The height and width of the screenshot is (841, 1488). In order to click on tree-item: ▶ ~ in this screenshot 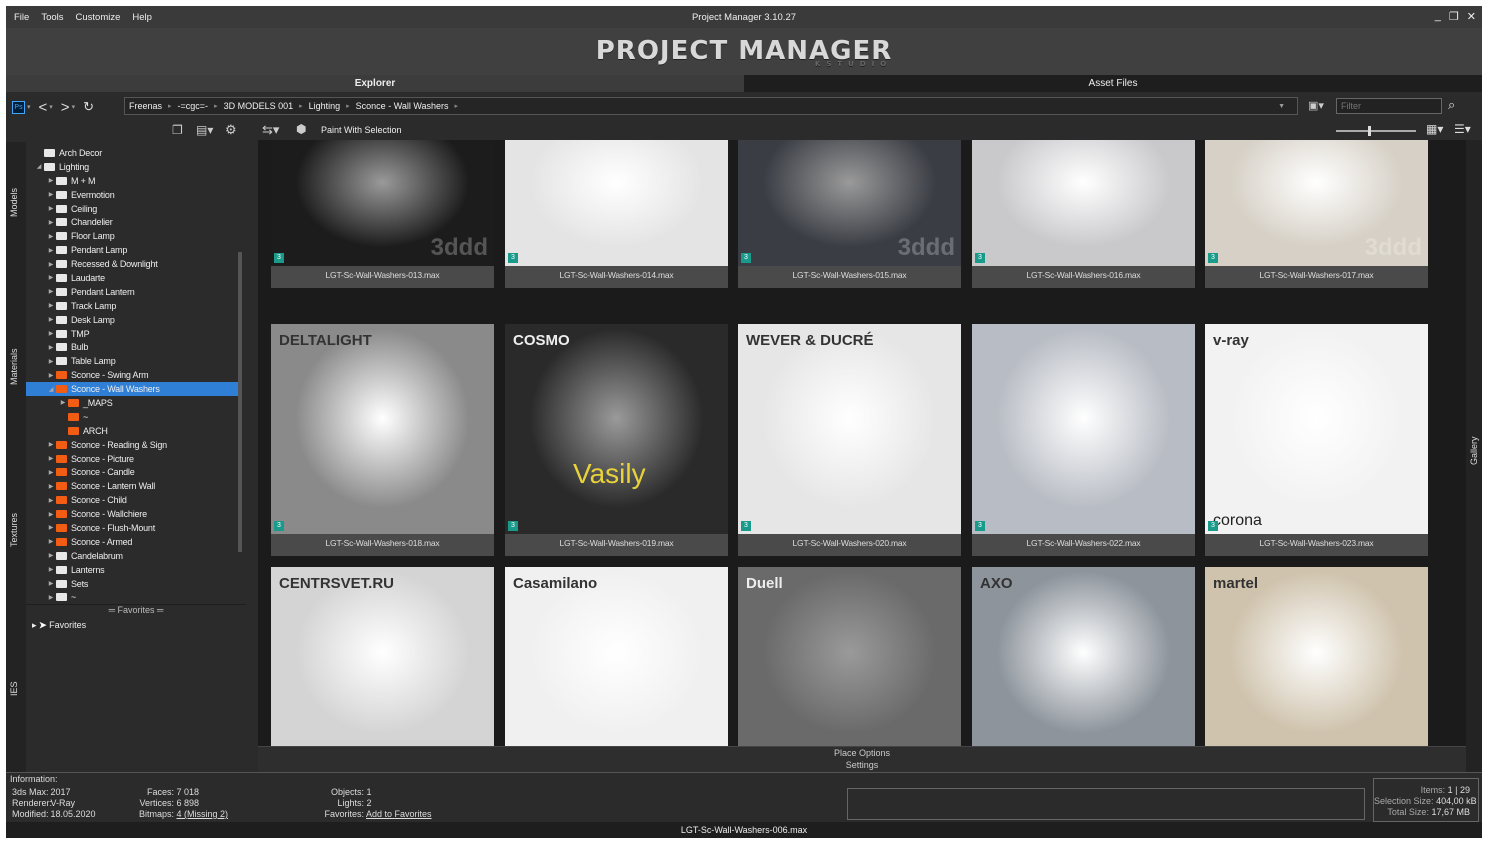, I will do `click(136, 596)`.